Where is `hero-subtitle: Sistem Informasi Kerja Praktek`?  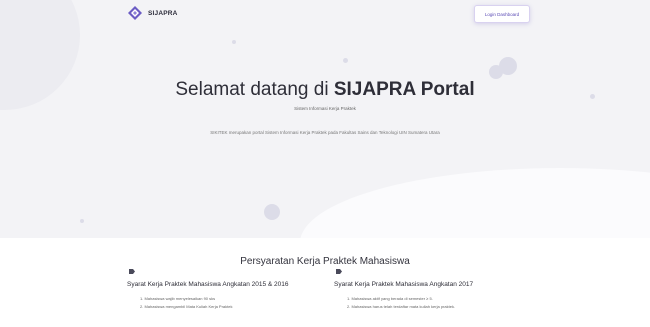 hero-subtitle: Sistem Informasi Kerja Praktek is located at coordinates (325, 108).